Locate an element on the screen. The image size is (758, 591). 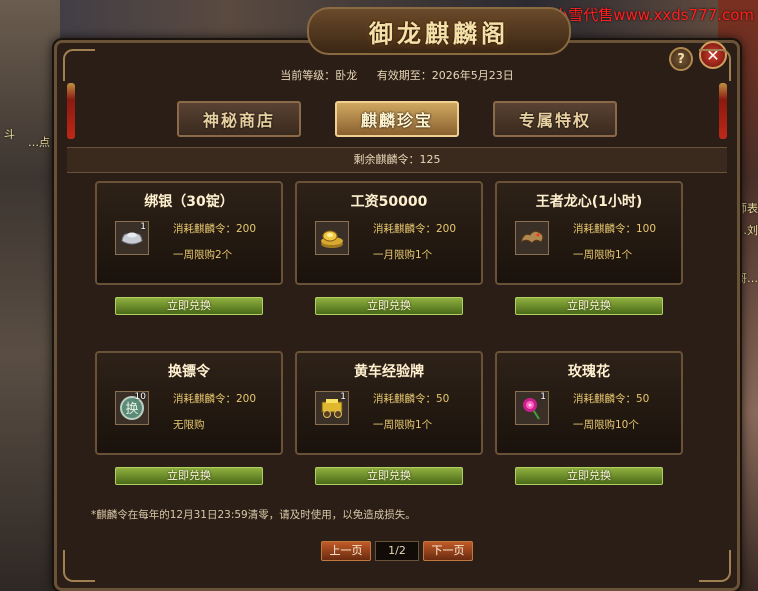
window-title: 御龙麒麟阁 is located at coordinates (439, 33).